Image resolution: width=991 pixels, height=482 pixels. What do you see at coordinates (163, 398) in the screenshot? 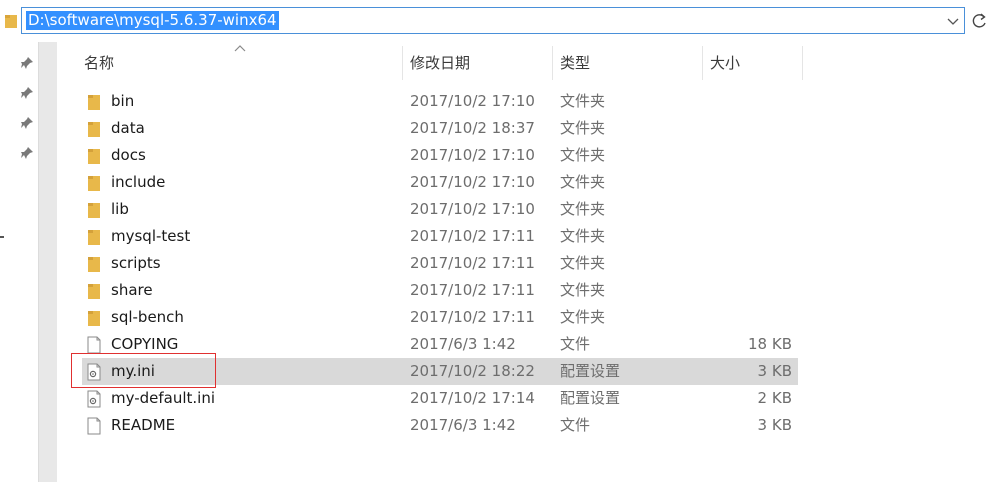
I see `file-name: my-default.ini` at bounding box center [163, 398].